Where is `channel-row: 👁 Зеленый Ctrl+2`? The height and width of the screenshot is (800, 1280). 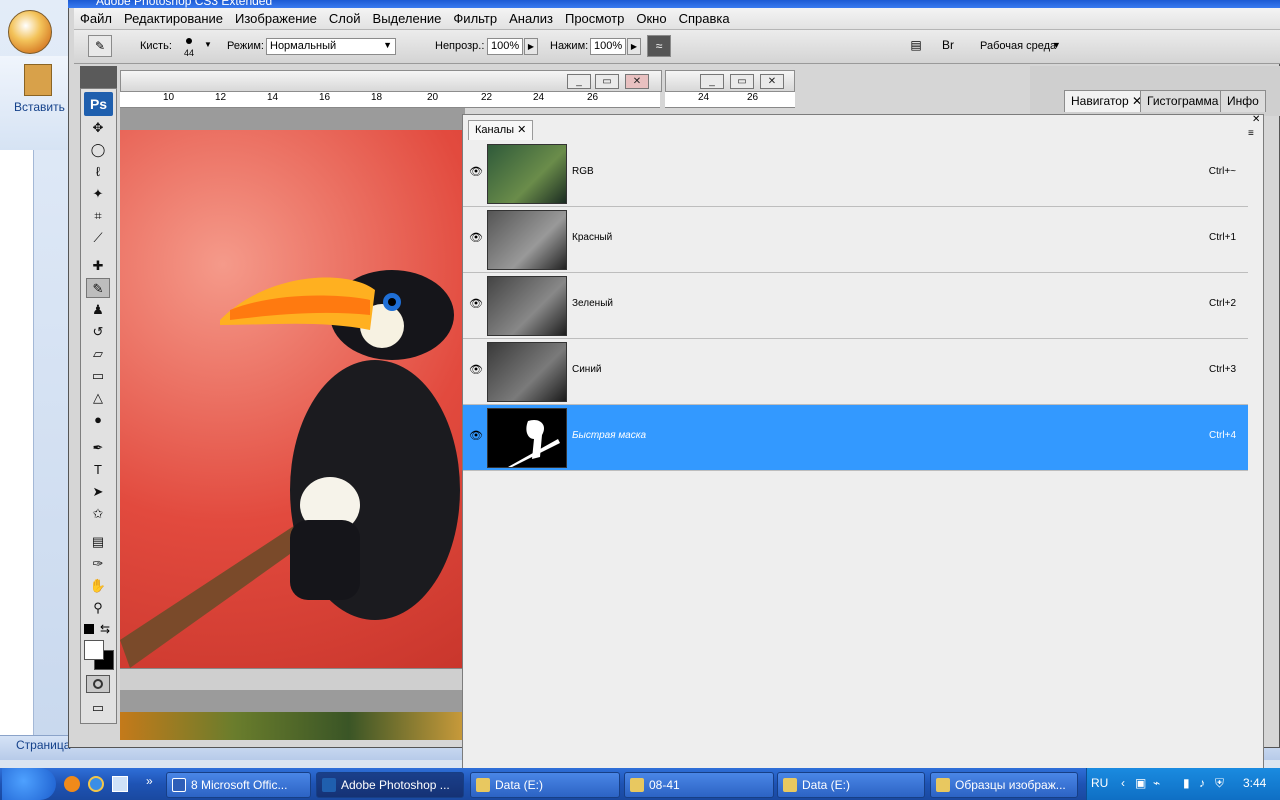
channel-row: 👁 Зеленый Ctrl+2 is located at coordinates (855, 306).